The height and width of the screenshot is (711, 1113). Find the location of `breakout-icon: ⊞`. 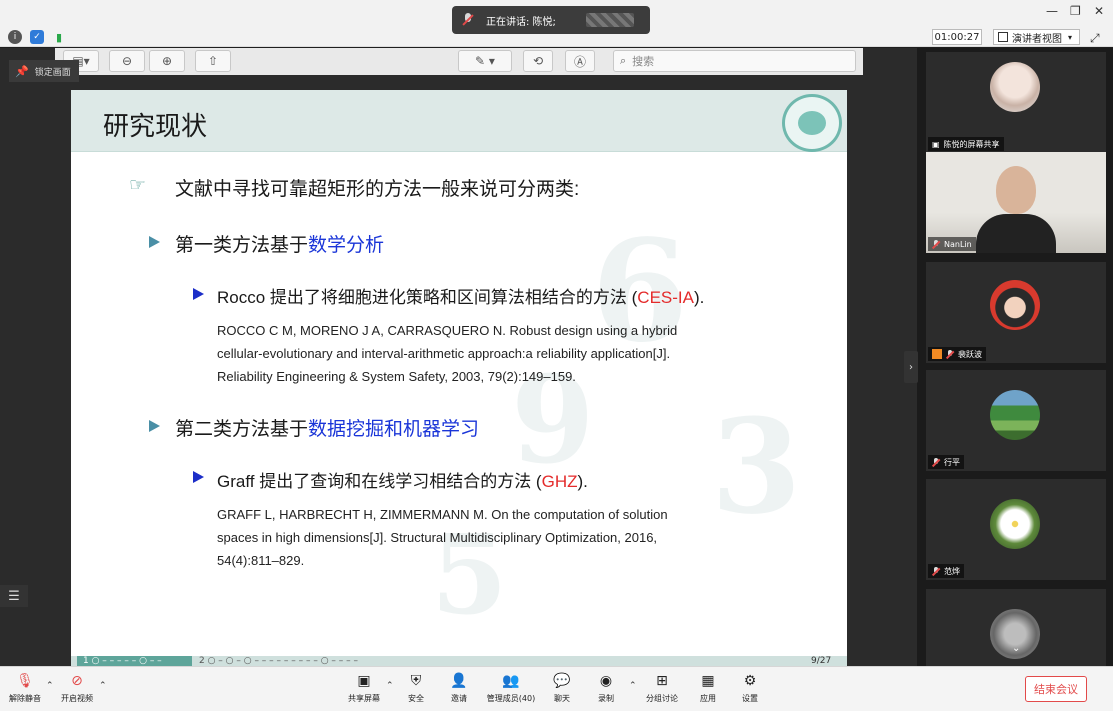

breakout-icon: ⊞ is located at coordinates (662, 681).